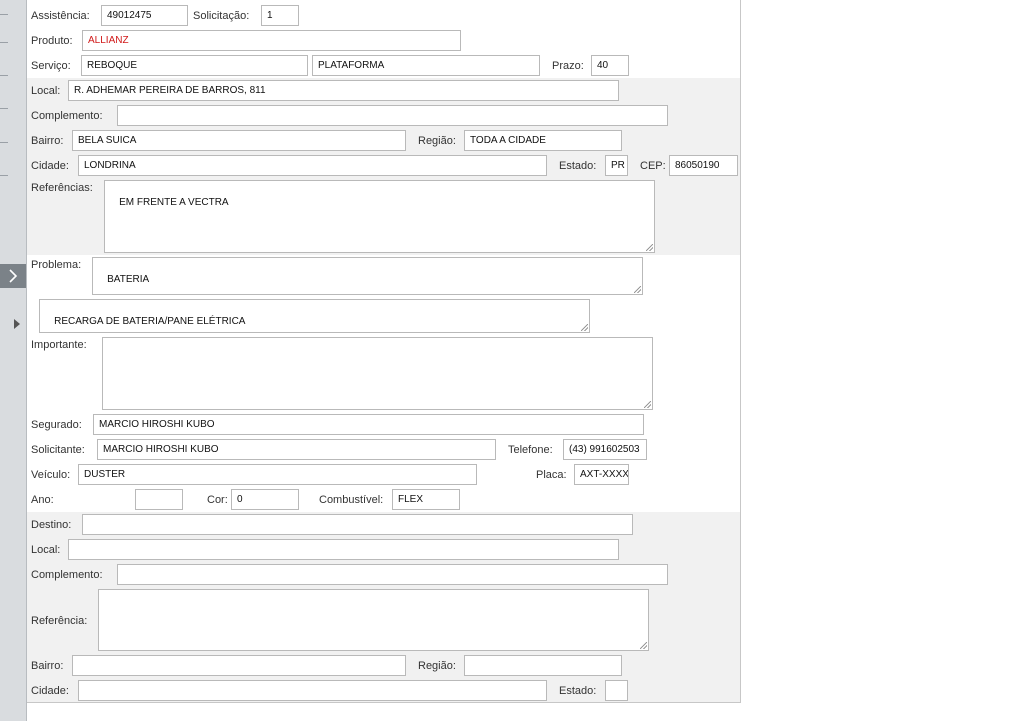  Describe the element at coordinates (426, 499) in the screenshot. I see `combustivel-field: FLEX` at that location.